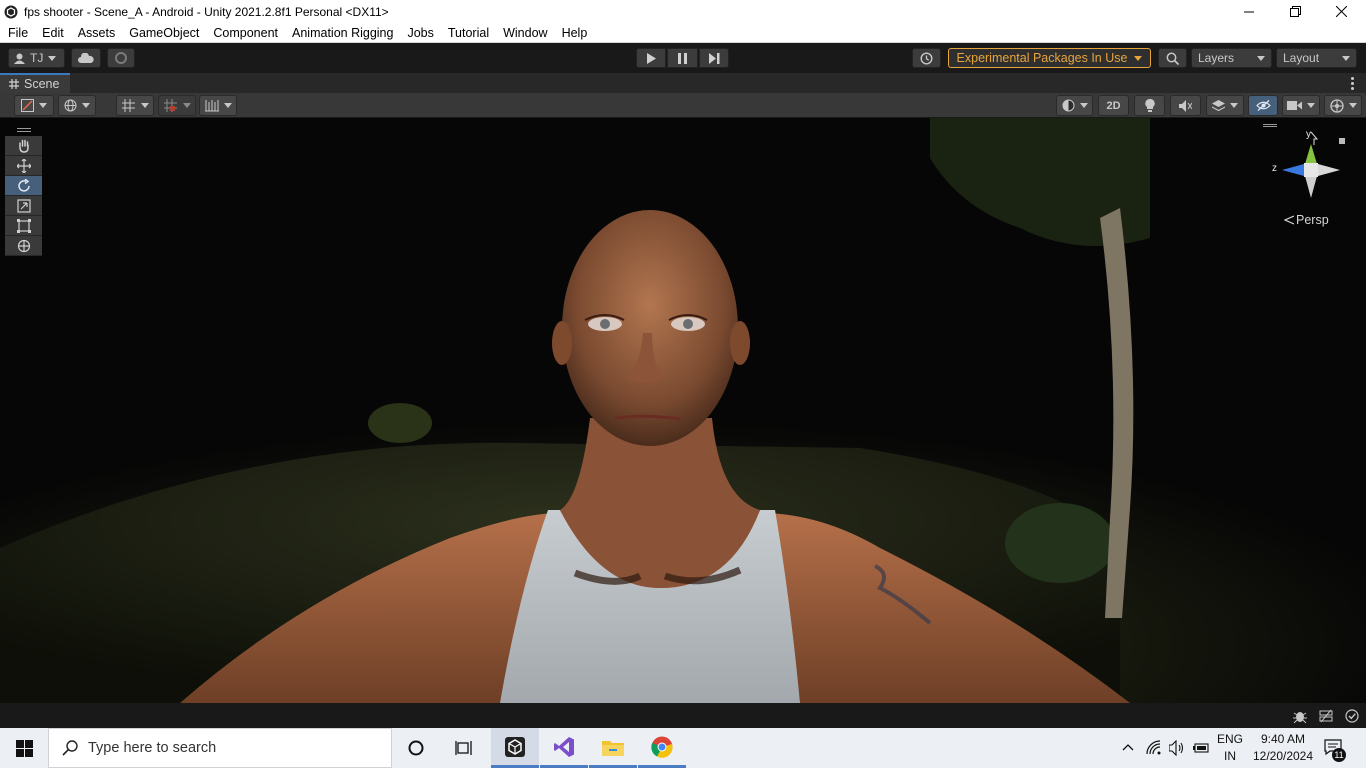 This screenshot has width=1366, height=768. I want to click on menu-animation-rigging: Animation Rigging, so click(342, 33).